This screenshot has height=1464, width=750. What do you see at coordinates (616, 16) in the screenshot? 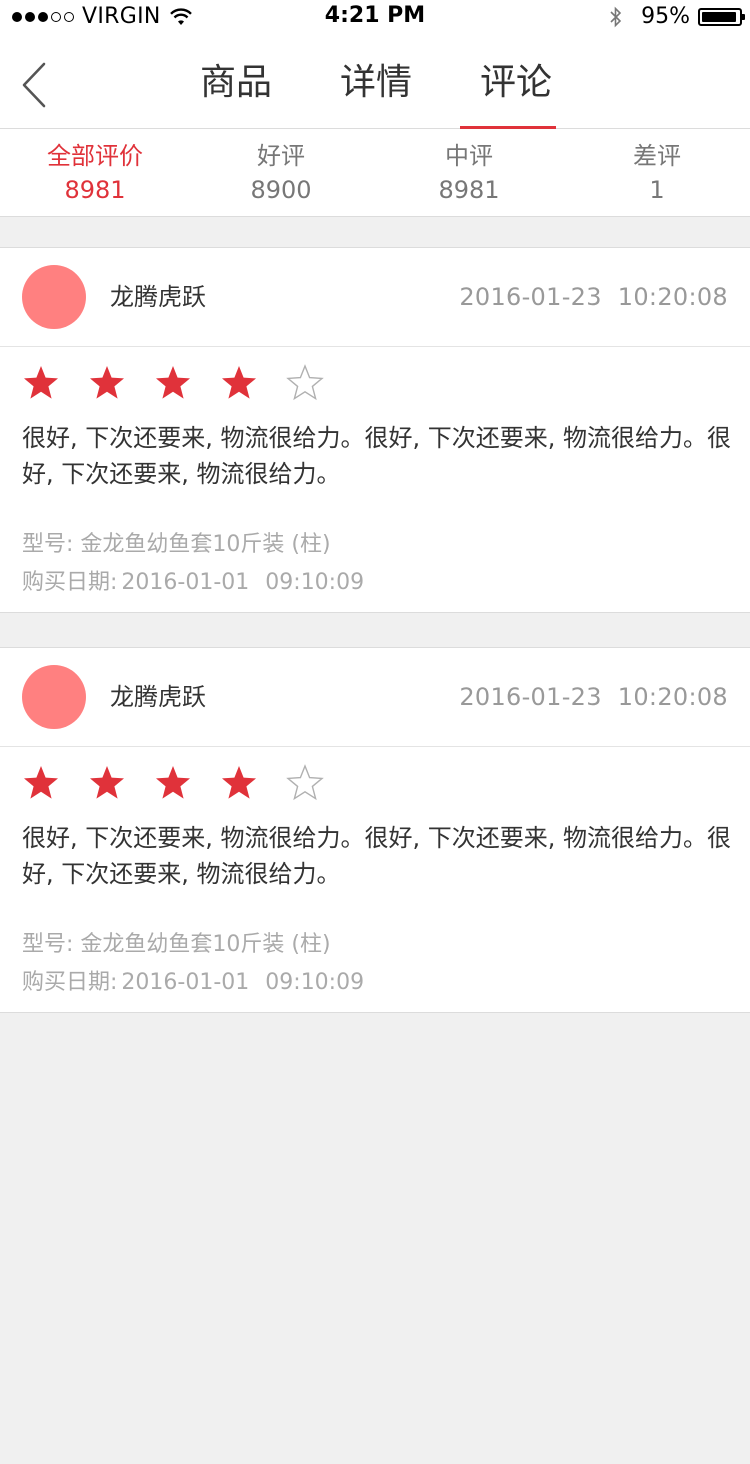
I see `bluetooth-icon` at bounding box center [616, 16].